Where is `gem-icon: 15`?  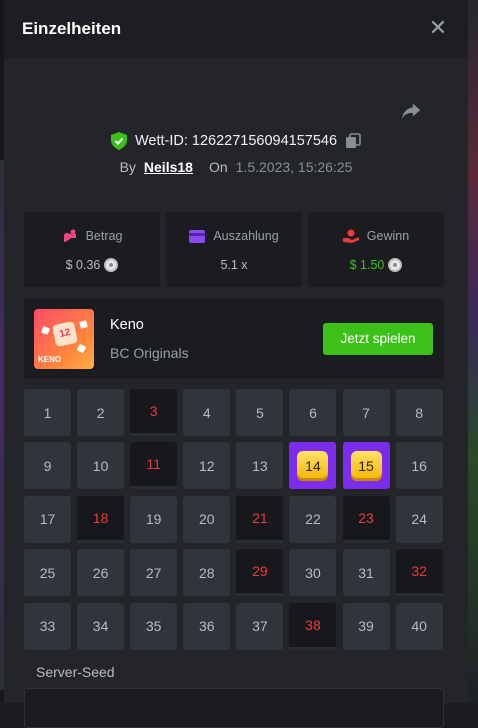
gem-icon: 15 is located at coordinates (366, 466).